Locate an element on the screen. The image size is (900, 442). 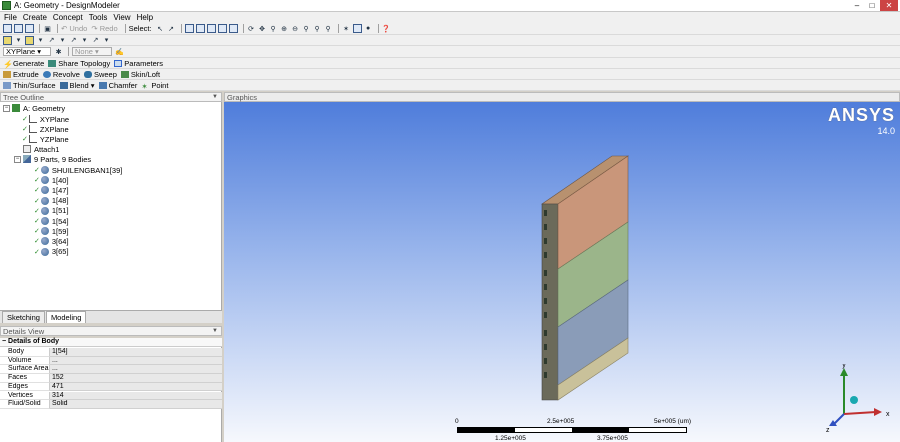
details-row: Body 1[54] is located at coordinates (111, 352).